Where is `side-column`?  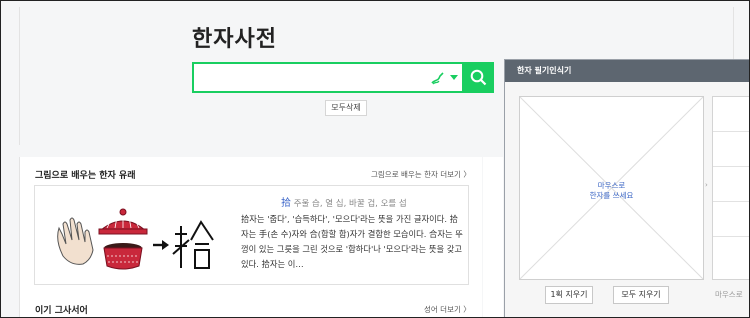 side-column is located at coordinates (493, 237).